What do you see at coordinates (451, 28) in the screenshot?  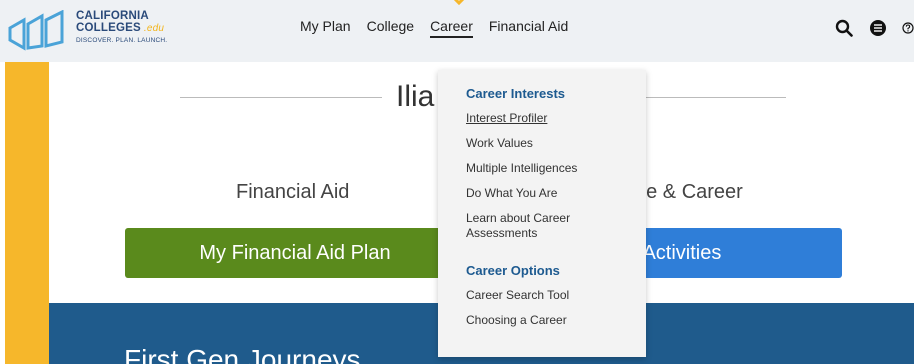 I see `nav-career: Career` at bounding box center [451, 28].